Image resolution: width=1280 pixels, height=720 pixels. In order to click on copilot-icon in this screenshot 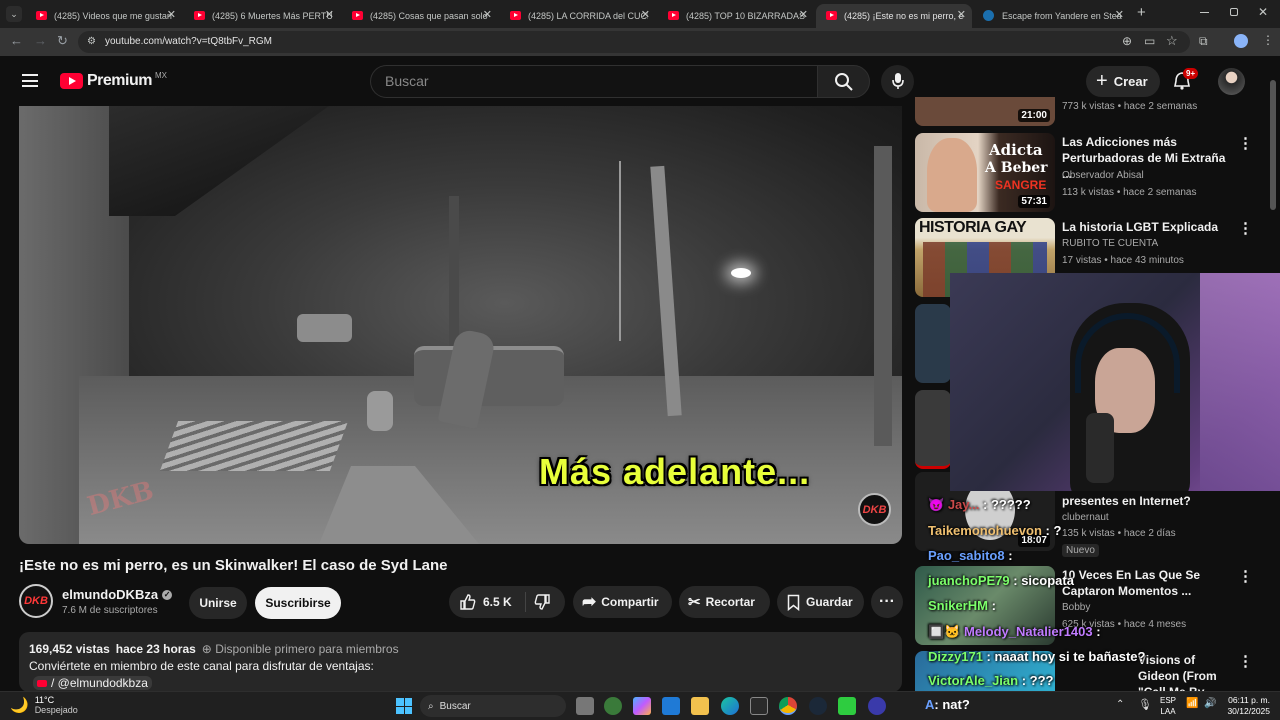, I will do `click(642, 706)`.